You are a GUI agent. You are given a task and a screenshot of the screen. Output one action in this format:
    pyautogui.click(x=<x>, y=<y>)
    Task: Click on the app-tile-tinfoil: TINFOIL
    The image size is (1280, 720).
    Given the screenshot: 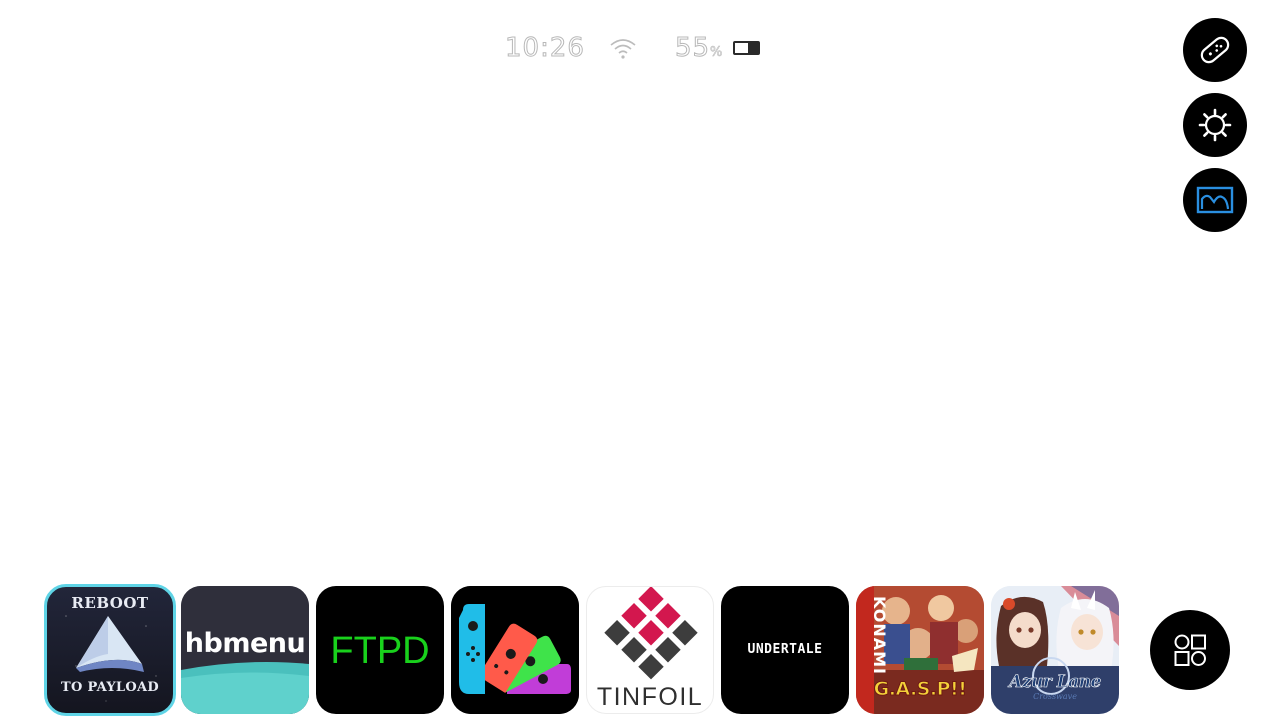 What is the action you would take?
    pyautogui.click(x=650, y=650)
    